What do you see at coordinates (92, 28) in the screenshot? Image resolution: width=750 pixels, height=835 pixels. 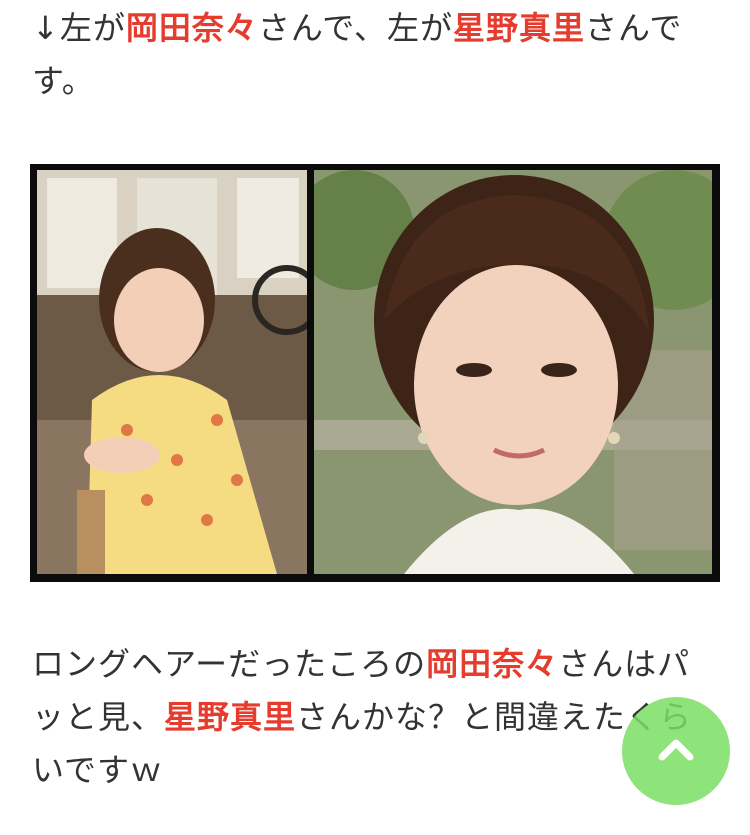 I see `intro-text-1: 左が` at bounding box center [92, 28].